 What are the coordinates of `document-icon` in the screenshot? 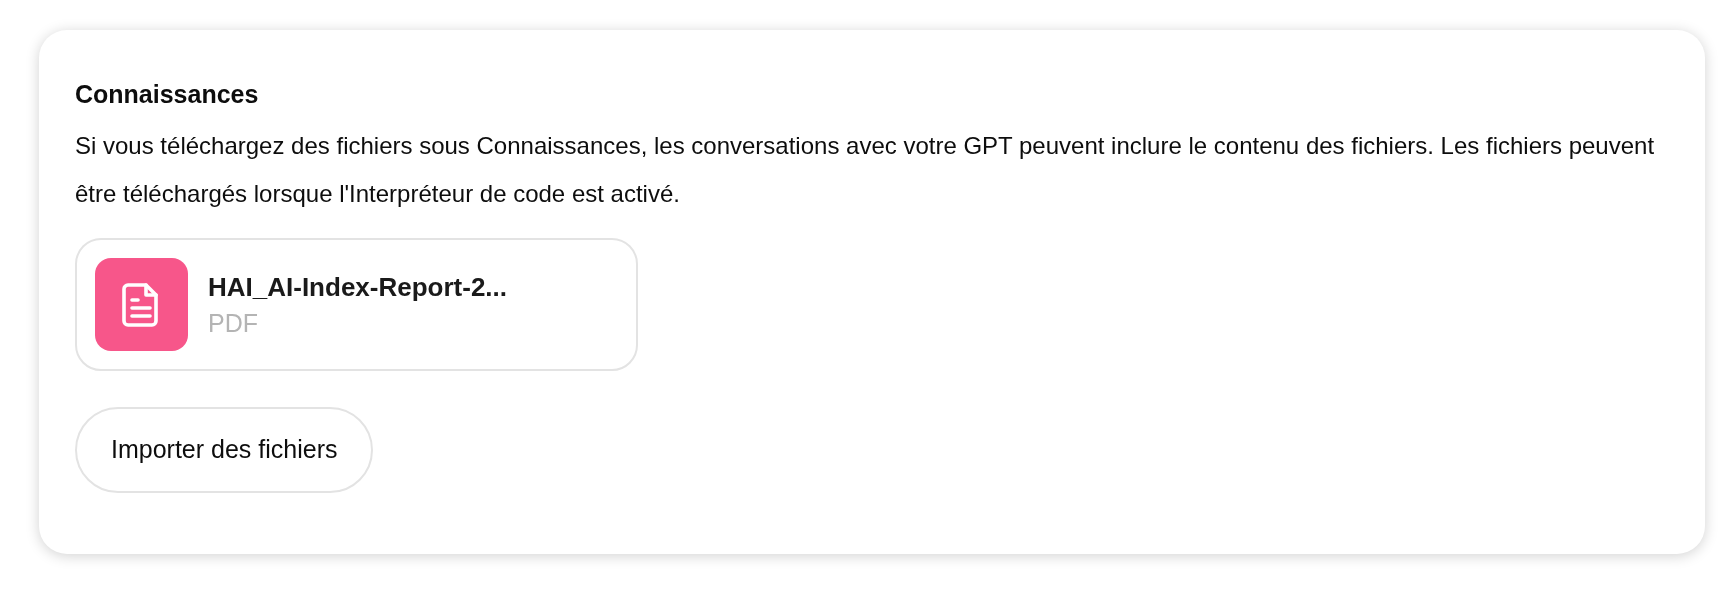 It's located at (141, 304).